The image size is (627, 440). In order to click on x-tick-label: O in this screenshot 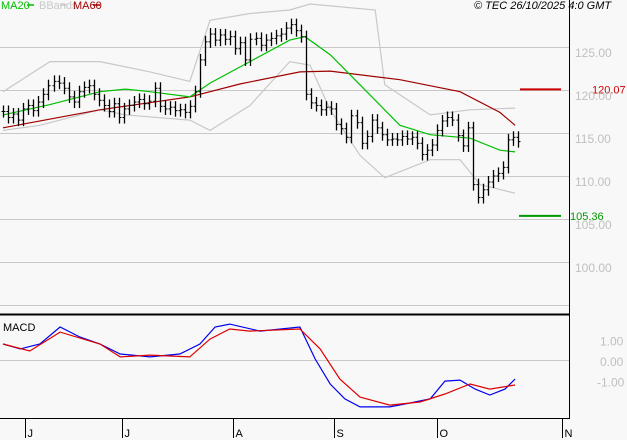, I will do `click(444, 434)`.